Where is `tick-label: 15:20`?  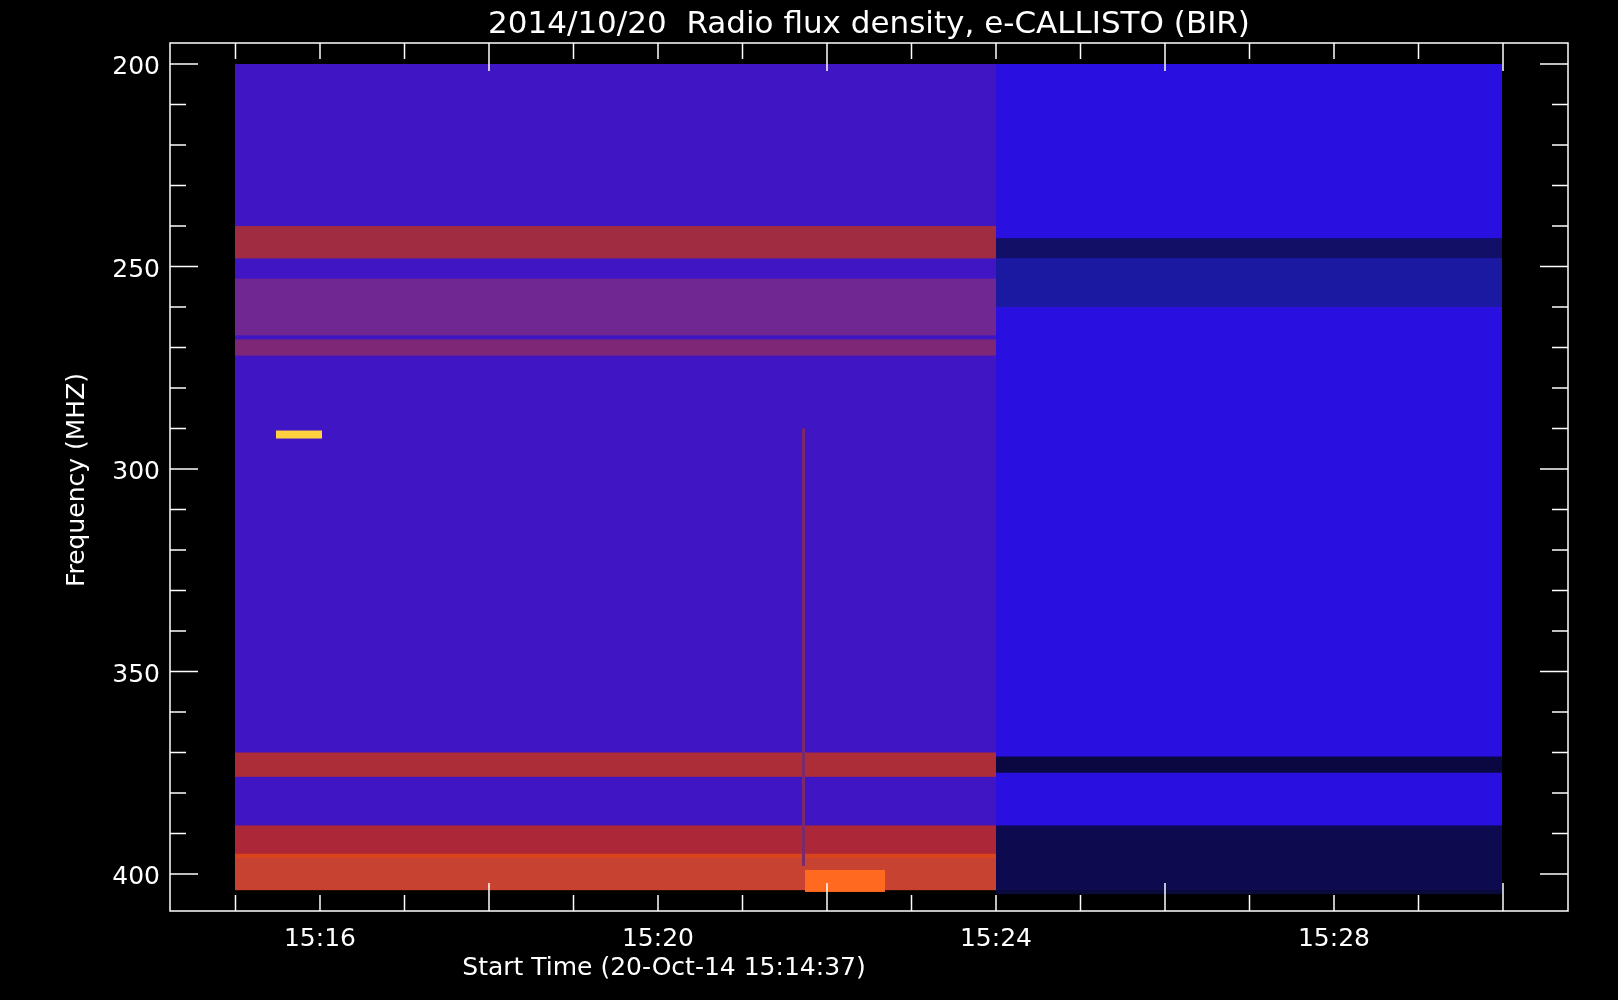 tick-label: 15:20 is located at coordinates (658, 937).